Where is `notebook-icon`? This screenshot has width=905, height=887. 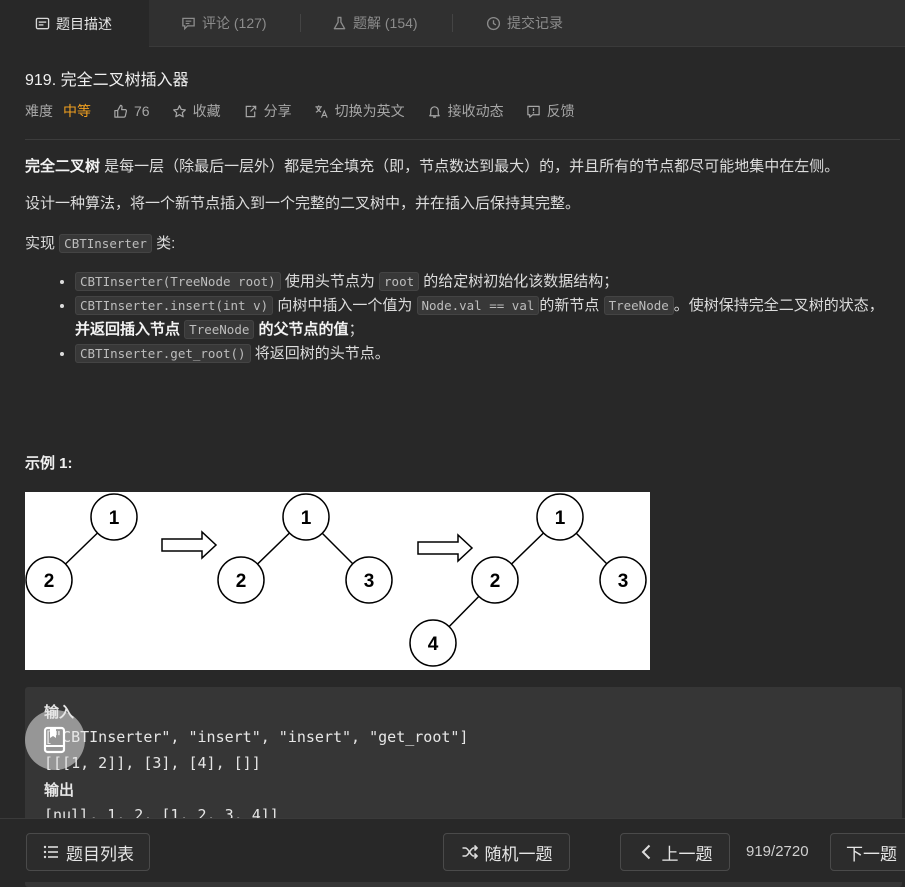
notebook-icon is located at coordinates (54, 740).